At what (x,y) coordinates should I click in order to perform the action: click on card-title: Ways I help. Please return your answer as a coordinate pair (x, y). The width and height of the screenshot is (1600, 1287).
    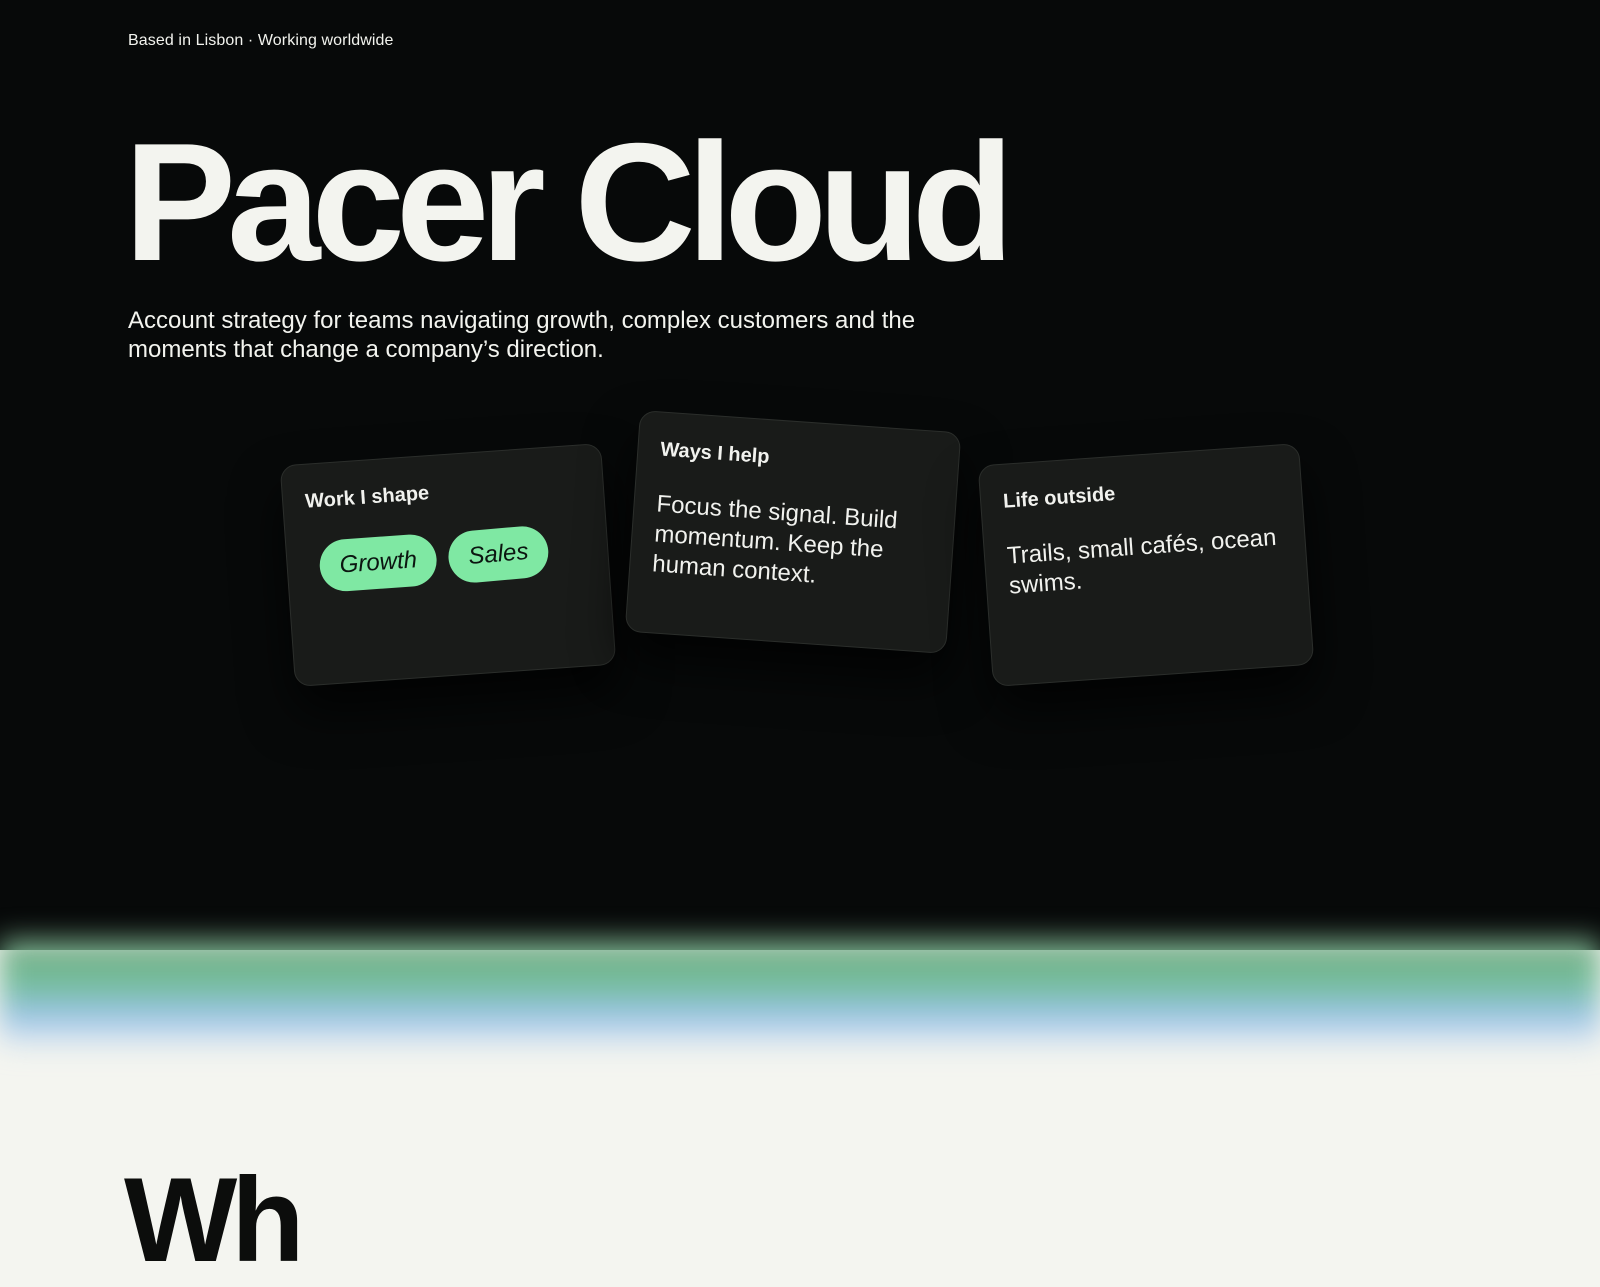
    Looking at the image, I should click on (715, 453).